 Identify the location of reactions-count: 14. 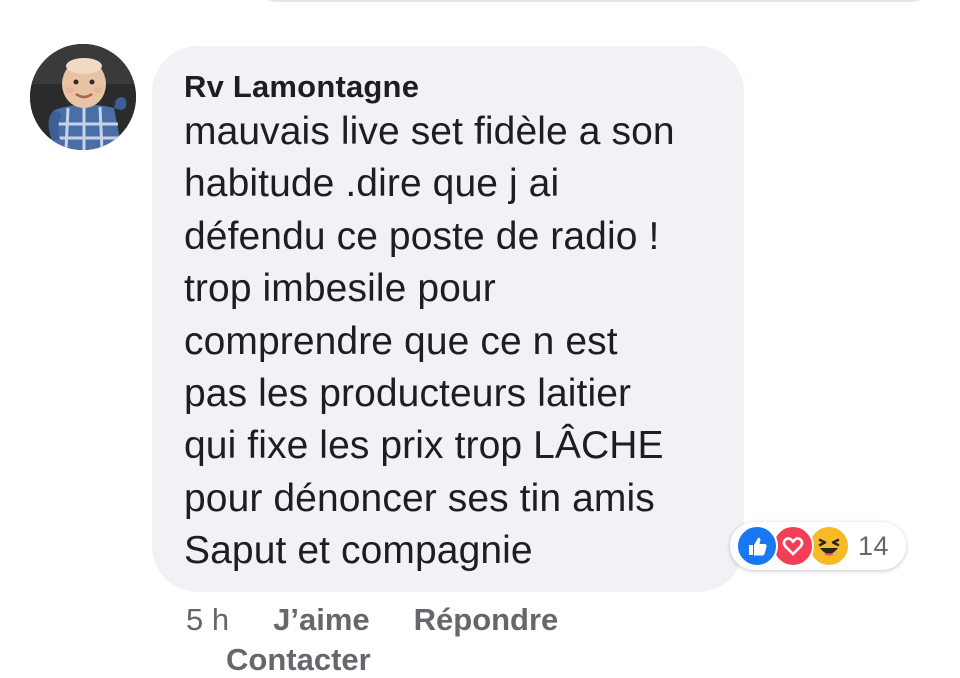
(874, 545).